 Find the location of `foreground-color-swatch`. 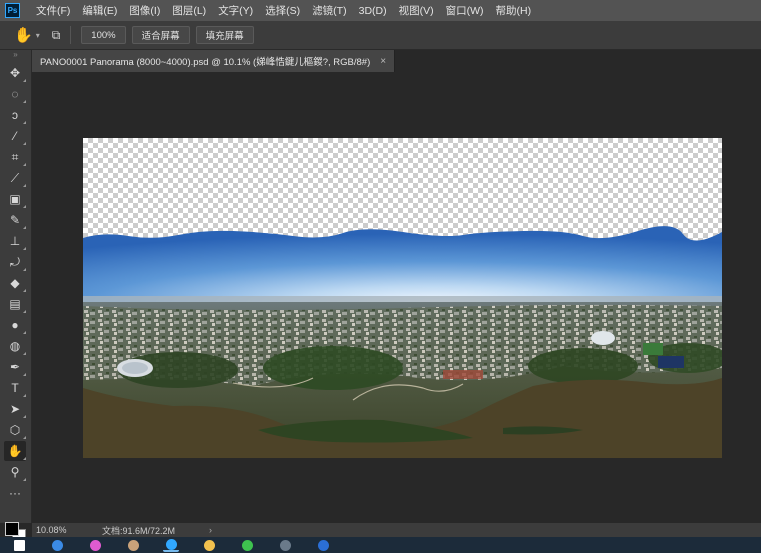

foreground-color-swatch is located at coordinates (12, 529).